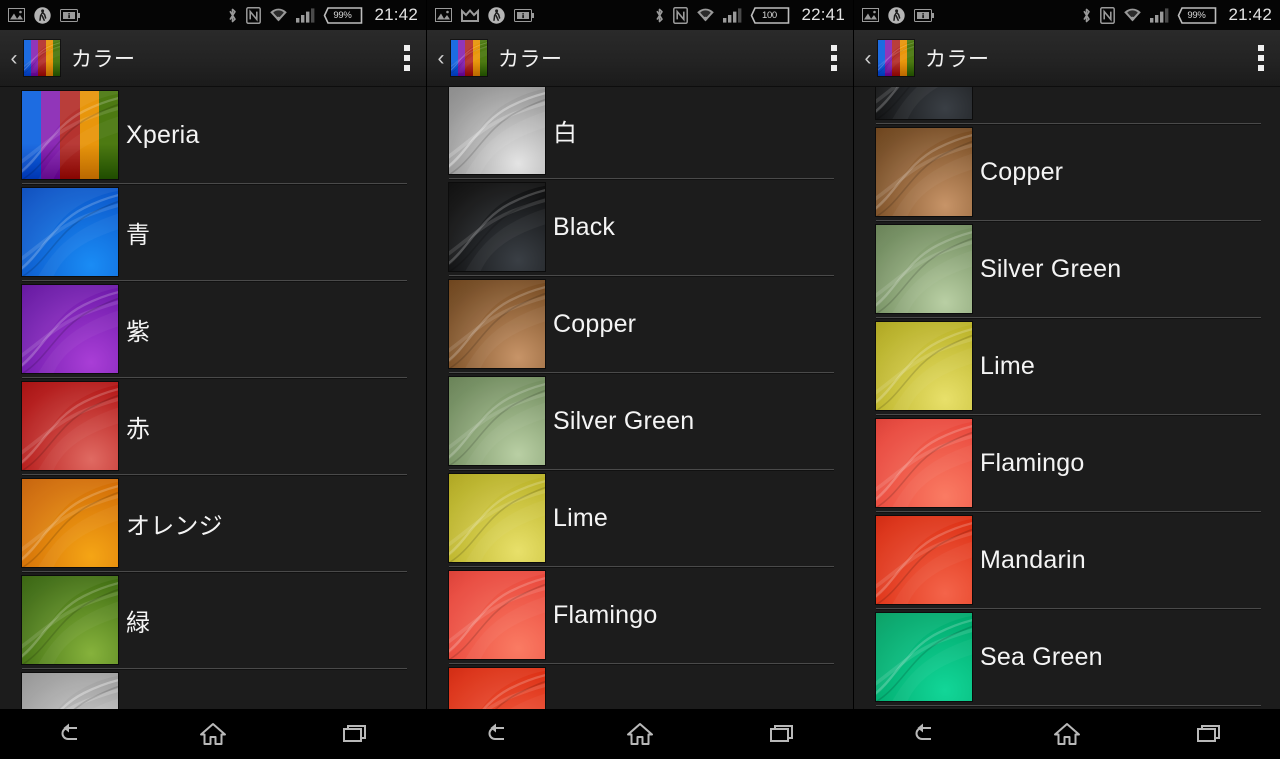 This screenshot has height=759, width=1280. What do you see at coordinates (138, 429) in the screenshot?
I see `list-item-label: 赤` at bounding box center [138, 429].